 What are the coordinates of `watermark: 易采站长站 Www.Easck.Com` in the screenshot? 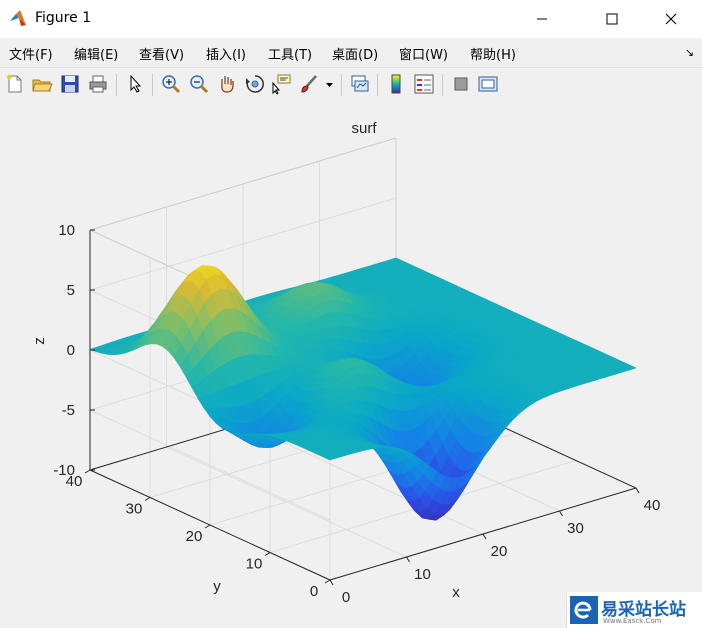 It's located at (634, 610).